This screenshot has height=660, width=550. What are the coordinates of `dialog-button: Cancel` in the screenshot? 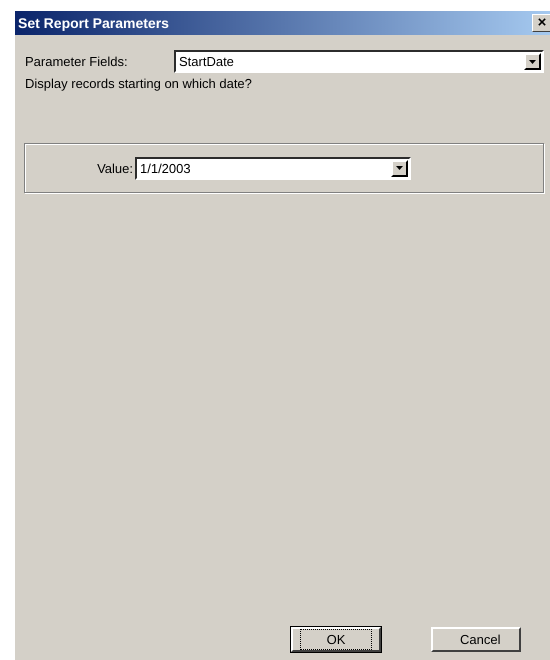 It's located at (476, 639).